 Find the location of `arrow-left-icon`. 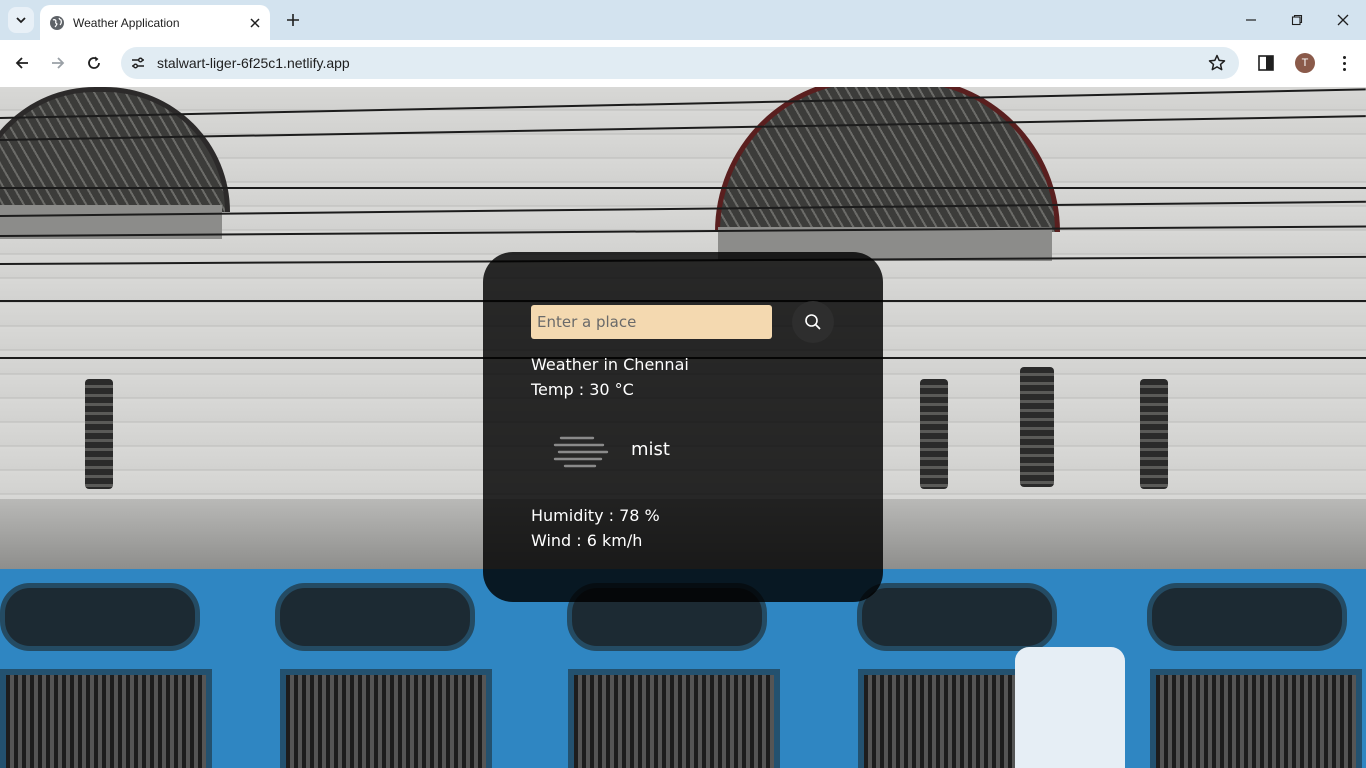

arrow-left-icon is located at coordinates (21, 63).